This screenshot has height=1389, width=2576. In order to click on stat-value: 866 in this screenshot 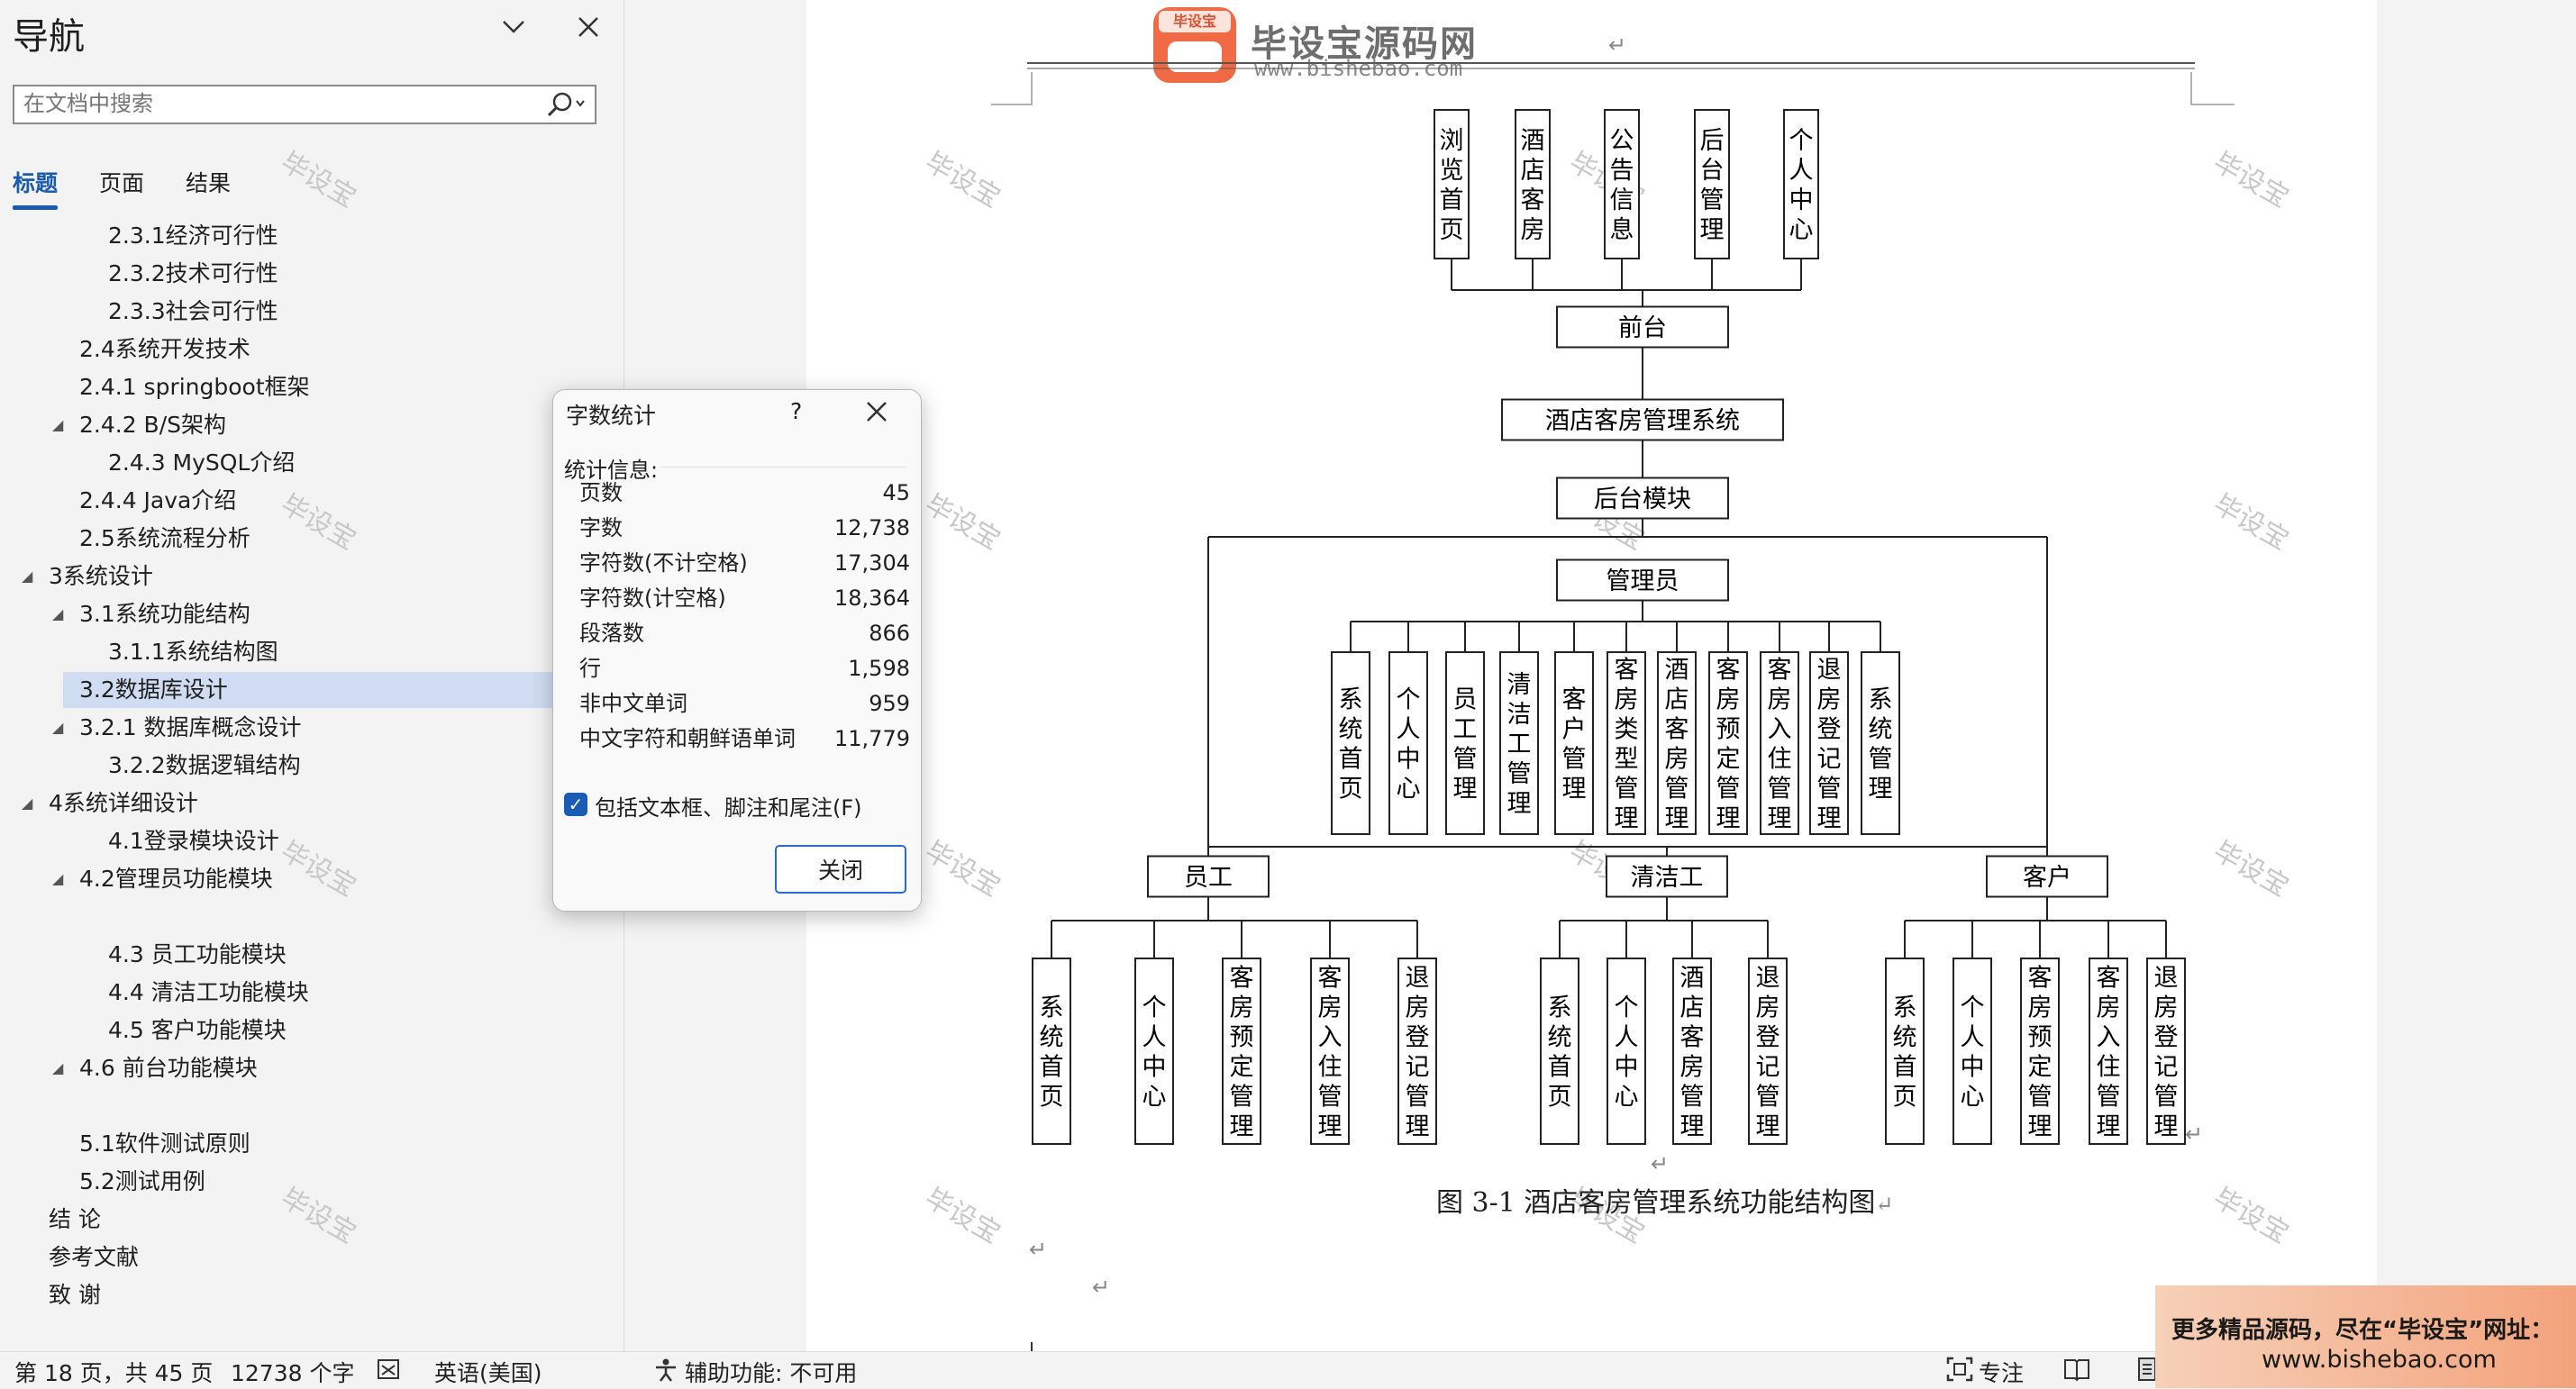, I will do `click(889, 633)`.